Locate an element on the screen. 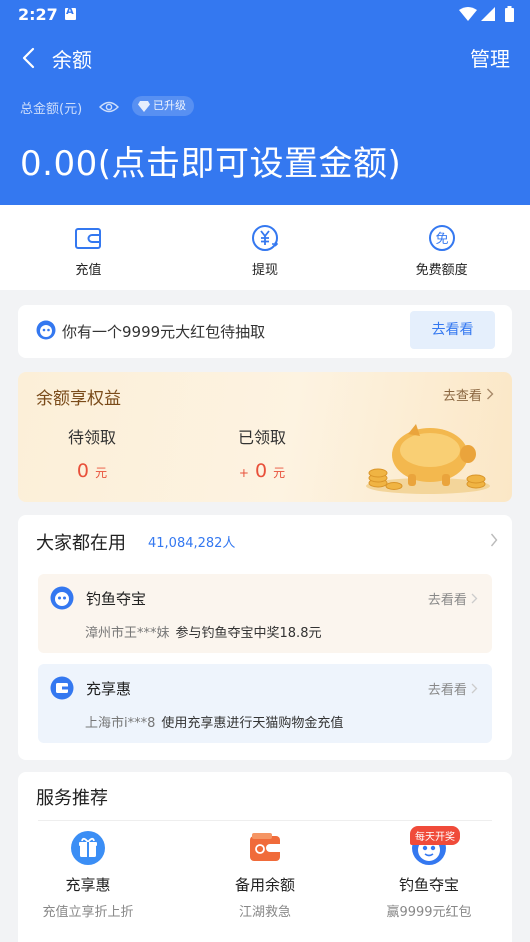 Image resolution: width=530 pixels, height=942 pixels. balance-benefits-card: 余额享权益 去查看 待领取 0 元 已领取 + 0 元 is located at coordinates (265, 437).